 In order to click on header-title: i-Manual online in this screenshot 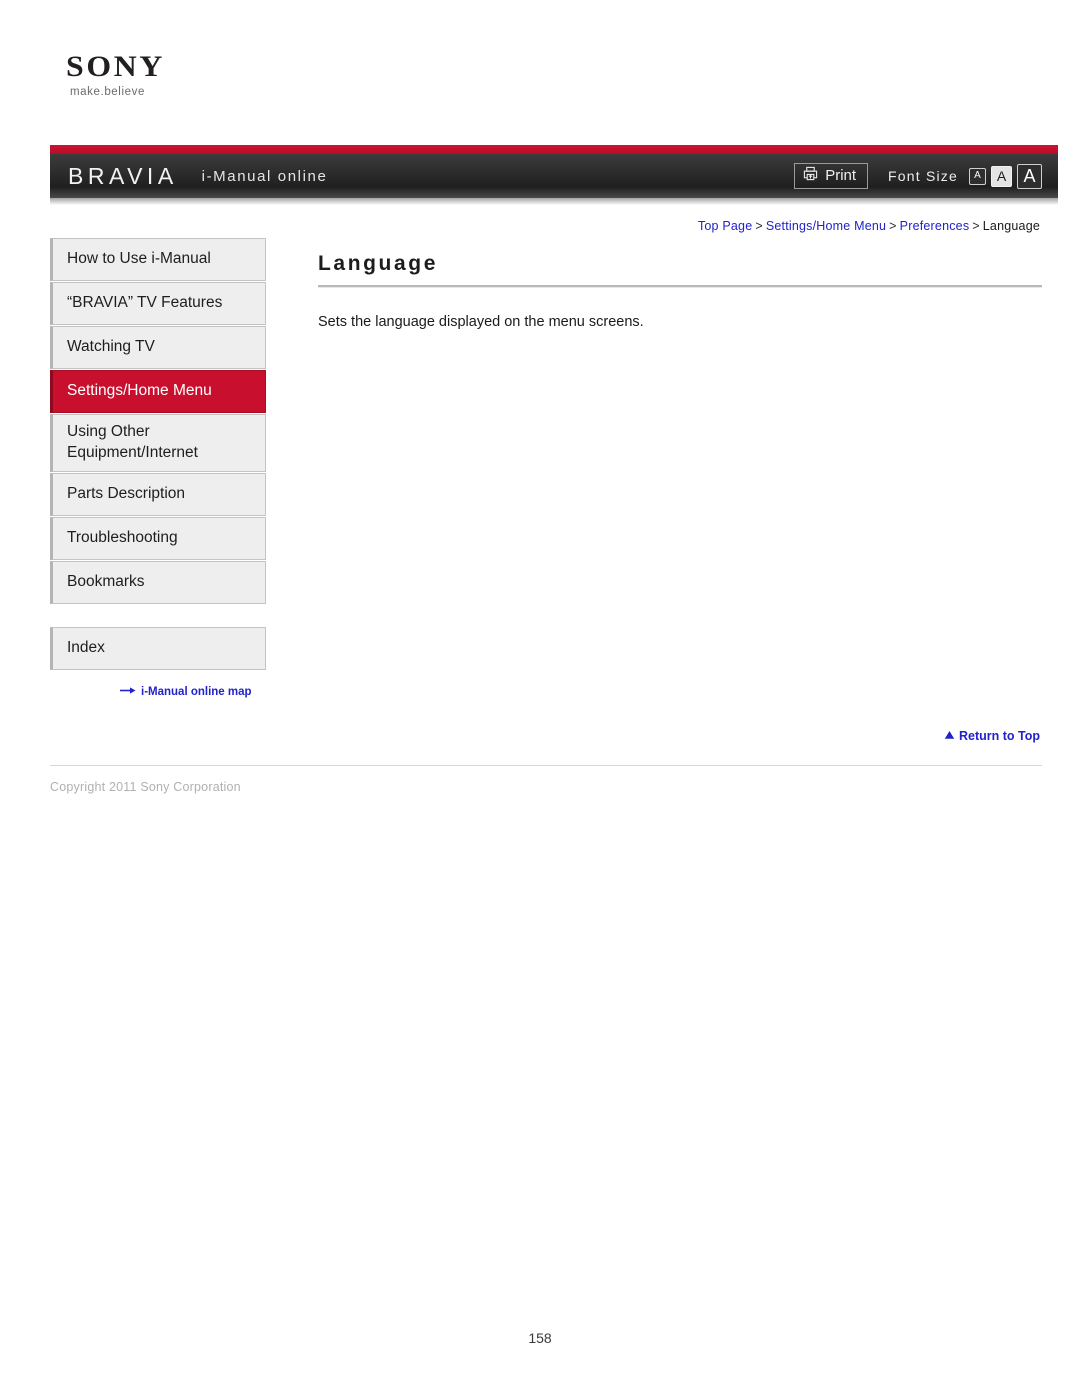, I will do `click(264, 176)`.